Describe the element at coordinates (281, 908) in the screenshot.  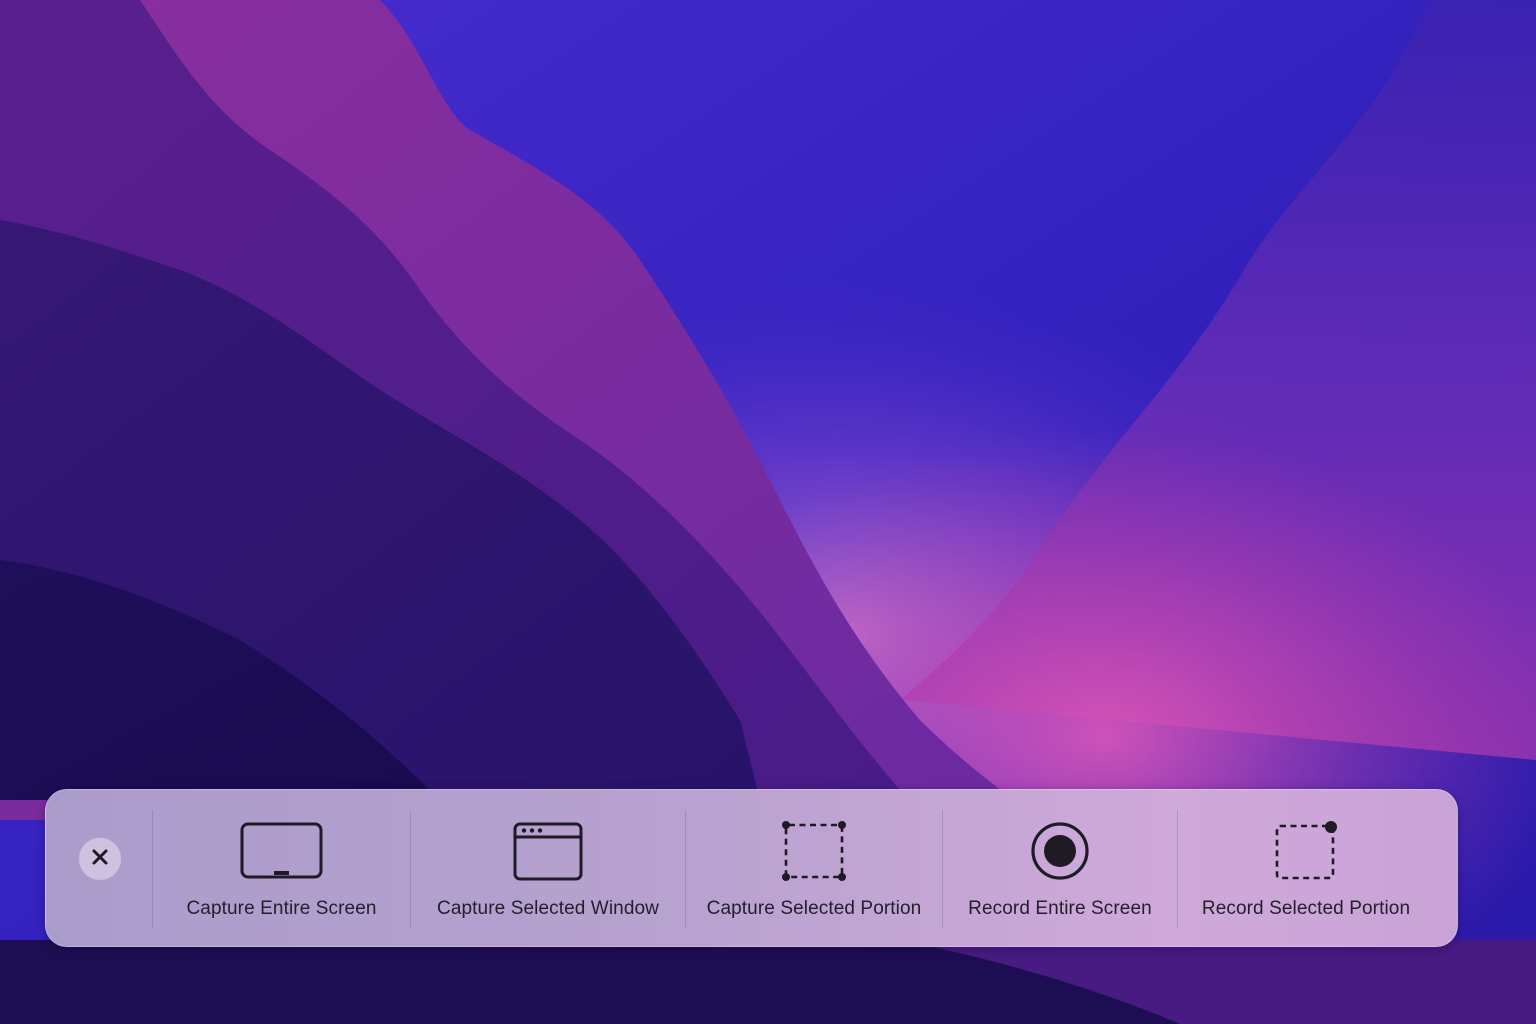
I see `tool-label: Capture Entire Screen` at that location.